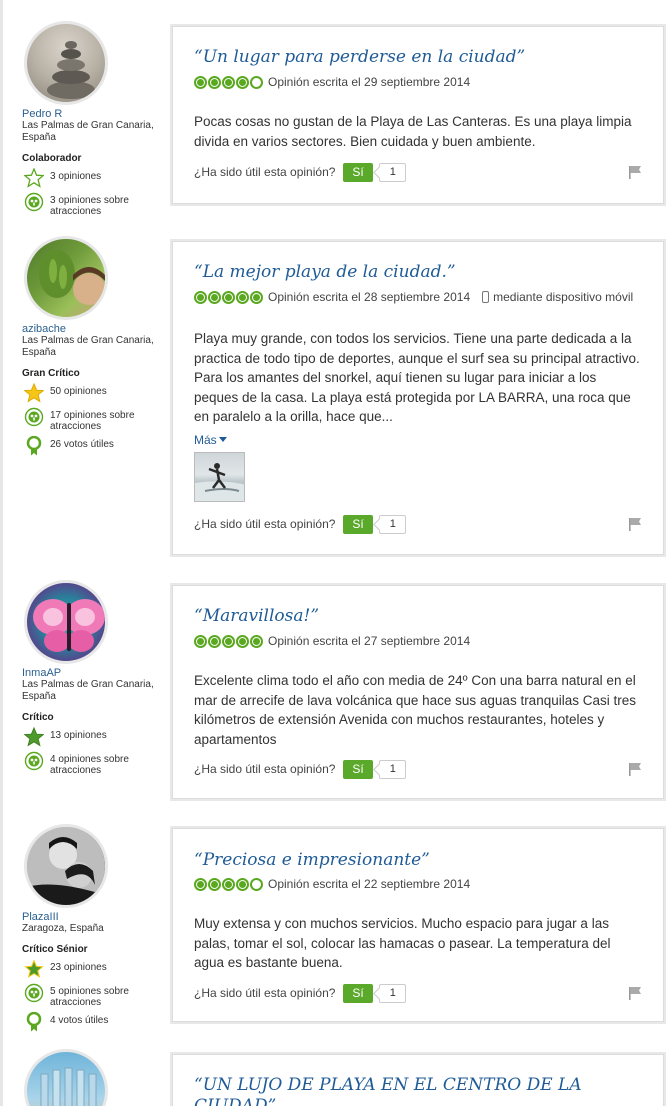  Describe the element at coordinates (92, 917) in the screenshot. I see `username: PlazaIII` at that location.